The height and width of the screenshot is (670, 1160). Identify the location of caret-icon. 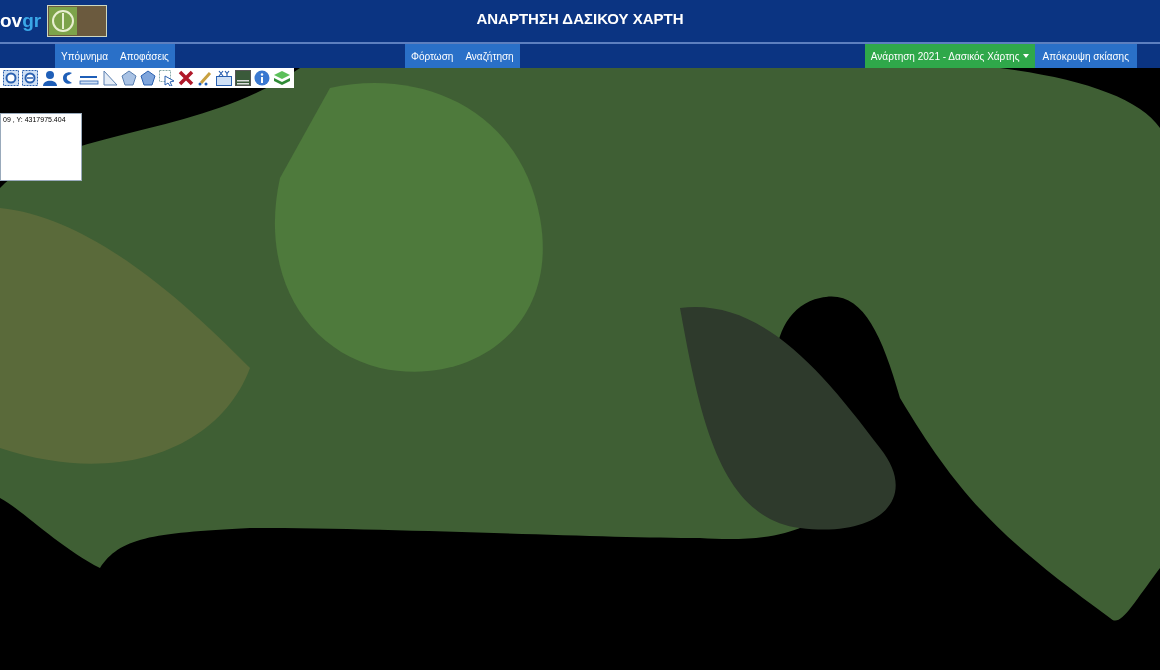
(1025, 56).